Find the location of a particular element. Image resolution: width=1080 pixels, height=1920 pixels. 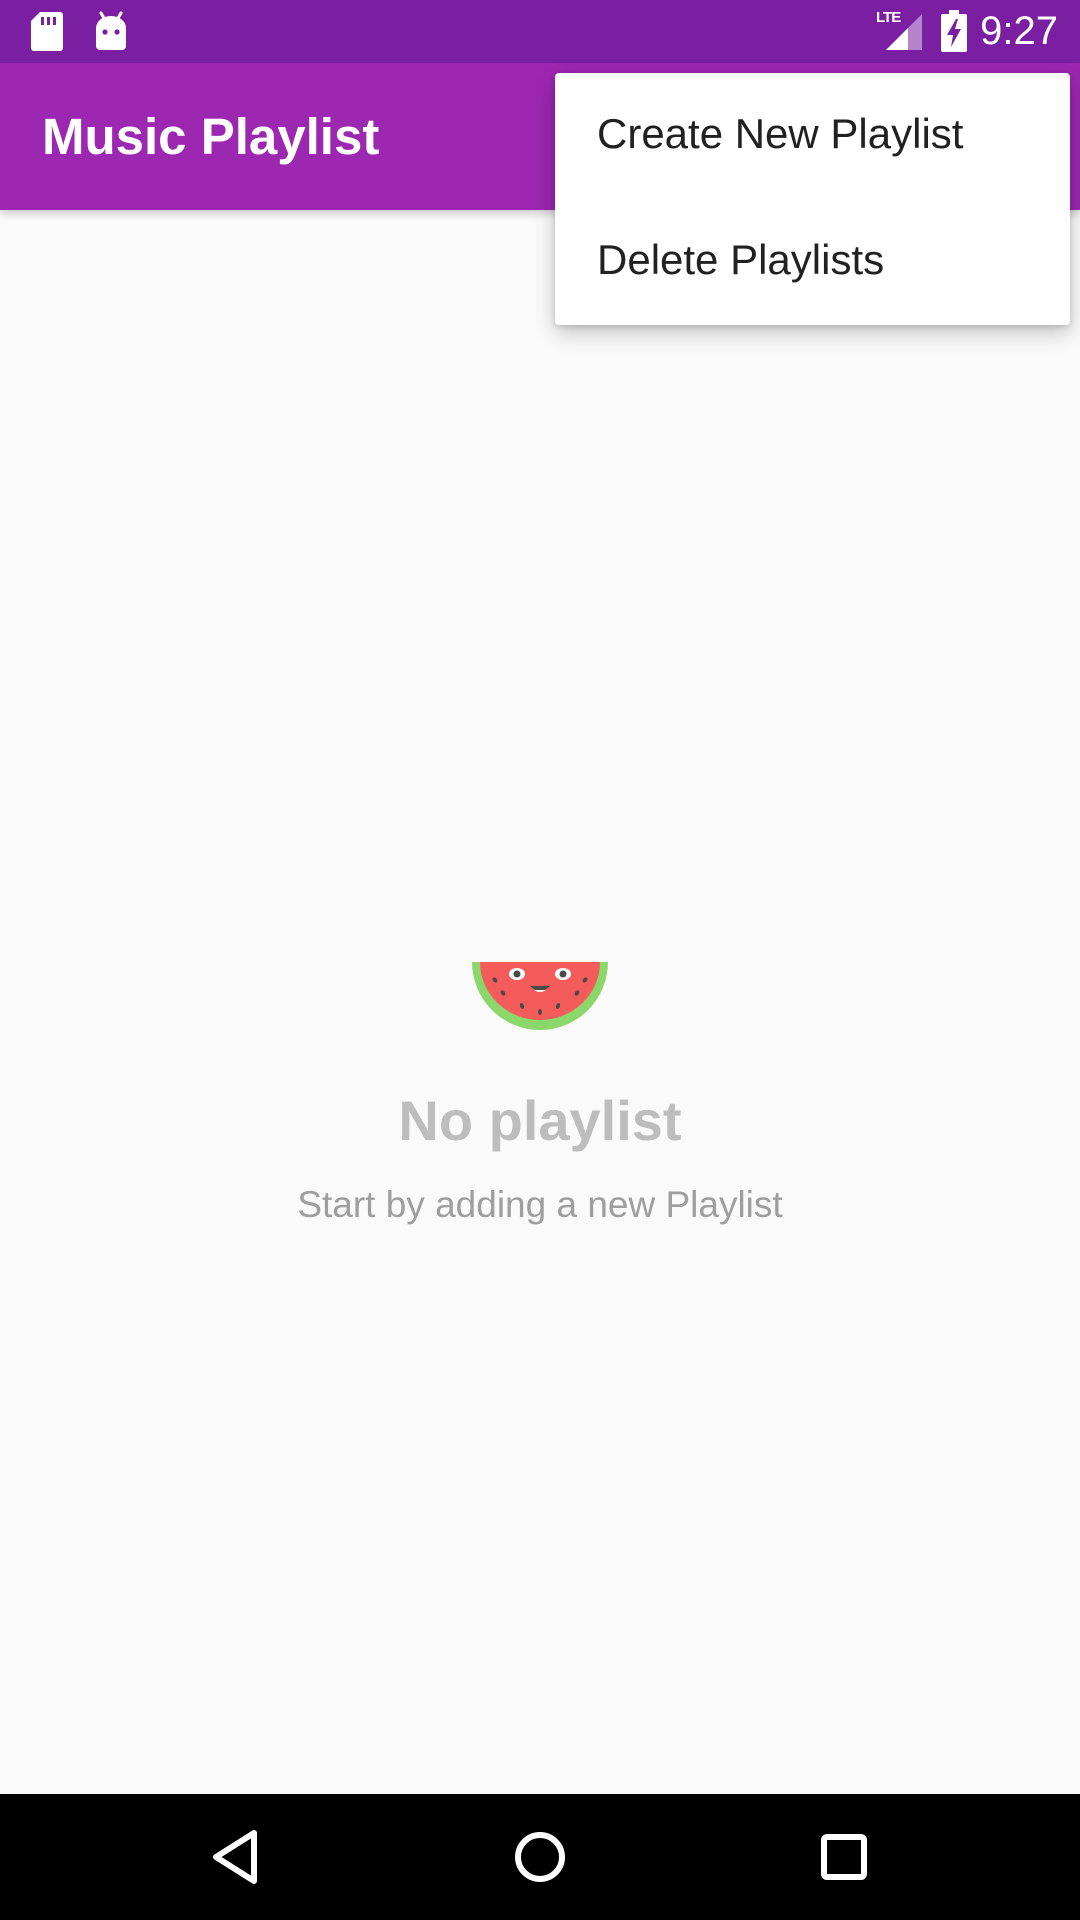

home-icon is located at coordinates (540, 1857).